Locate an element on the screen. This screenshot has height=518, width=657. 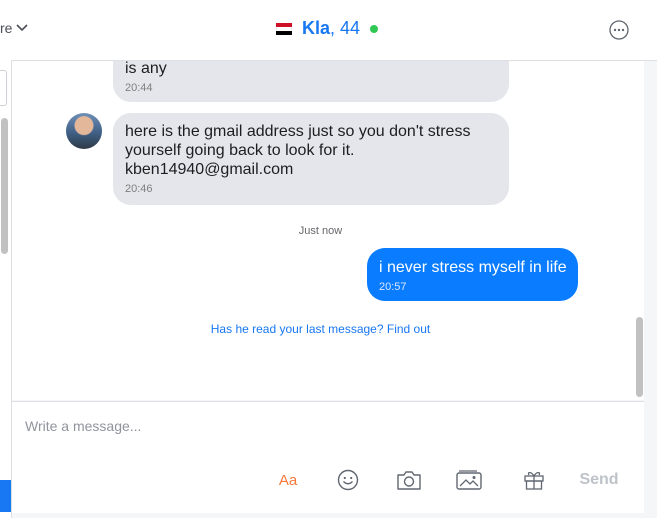
camera-button is located at coordinates (409, 480).